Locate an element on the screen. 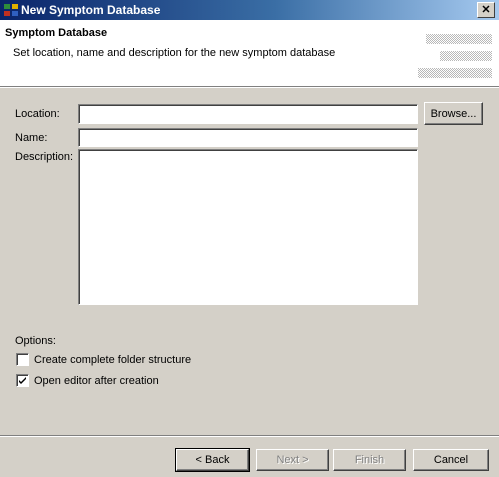  open-editor-checkbox is located at coordinates (22, 380).